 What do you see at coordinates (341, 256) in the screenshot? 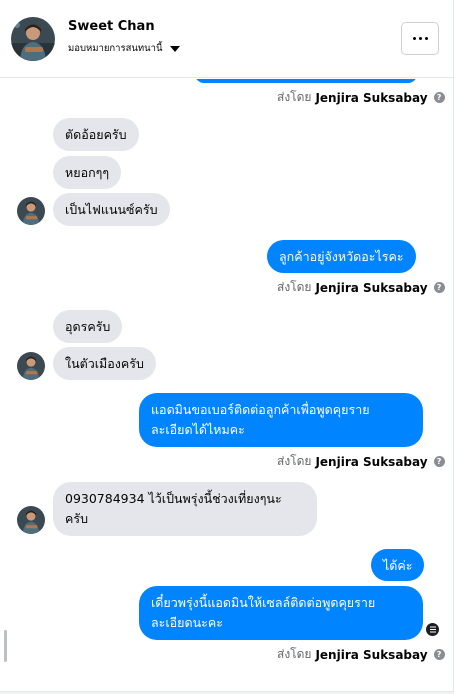
I see `message-bubble-outgoing: ลูกค้าอยู่จังหวัดอะไรคะ` at bounding box center [341, 256].